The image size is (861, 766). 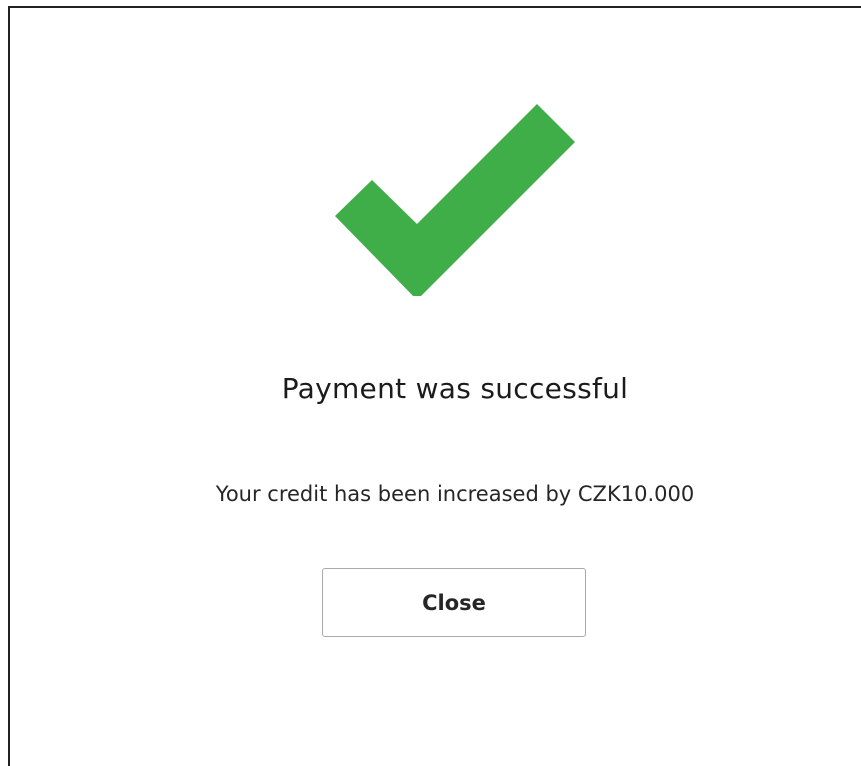 I want to click on checkmark-icon, so click(x=455, y=200).